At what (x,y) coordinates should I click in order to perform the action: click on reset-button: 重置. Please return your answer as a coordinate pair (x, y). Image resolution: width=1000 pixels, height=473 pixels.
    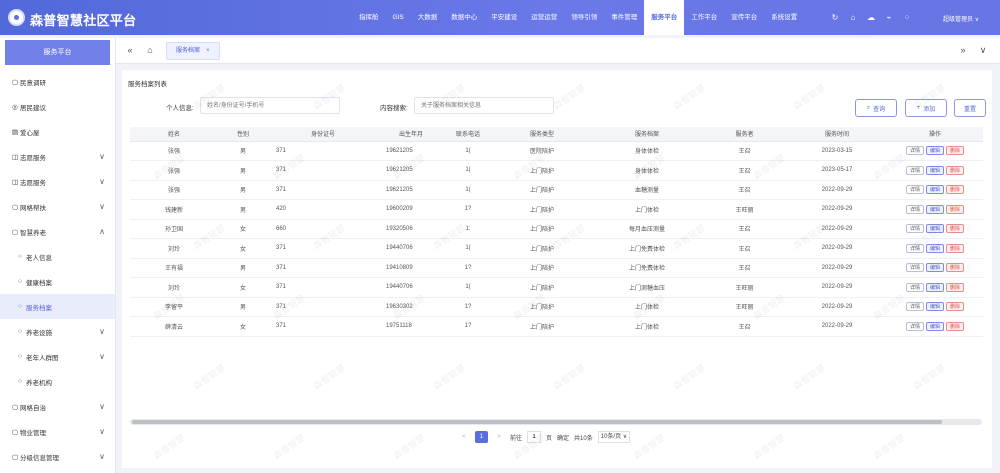
    Looking at the image, I should click on (970, 108).